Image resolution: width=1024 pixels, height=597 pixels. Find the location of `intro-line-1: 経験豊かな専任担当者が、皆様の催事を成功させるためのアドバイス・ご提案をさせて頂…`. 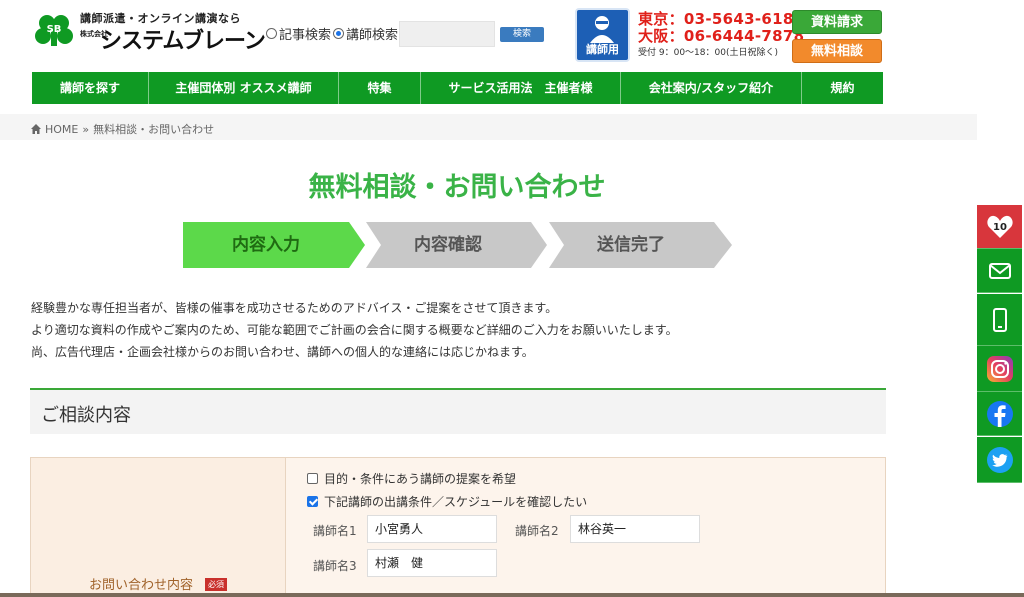

intro-line-1: 経験豊かな専任担当者が、皆様の催事を成功させるためのアドバイス・ご提案をさせて頂… is located at coordinates (294, 308).